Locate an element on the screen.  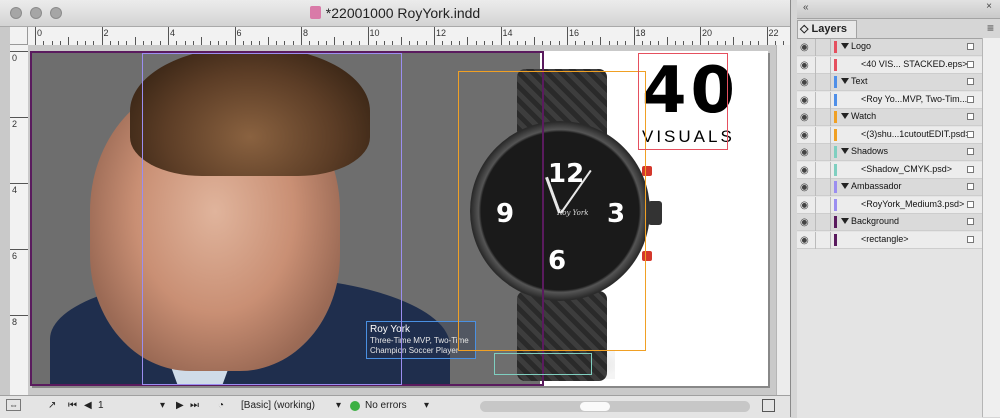
split-view-icon is located at coordinates (768, 405).